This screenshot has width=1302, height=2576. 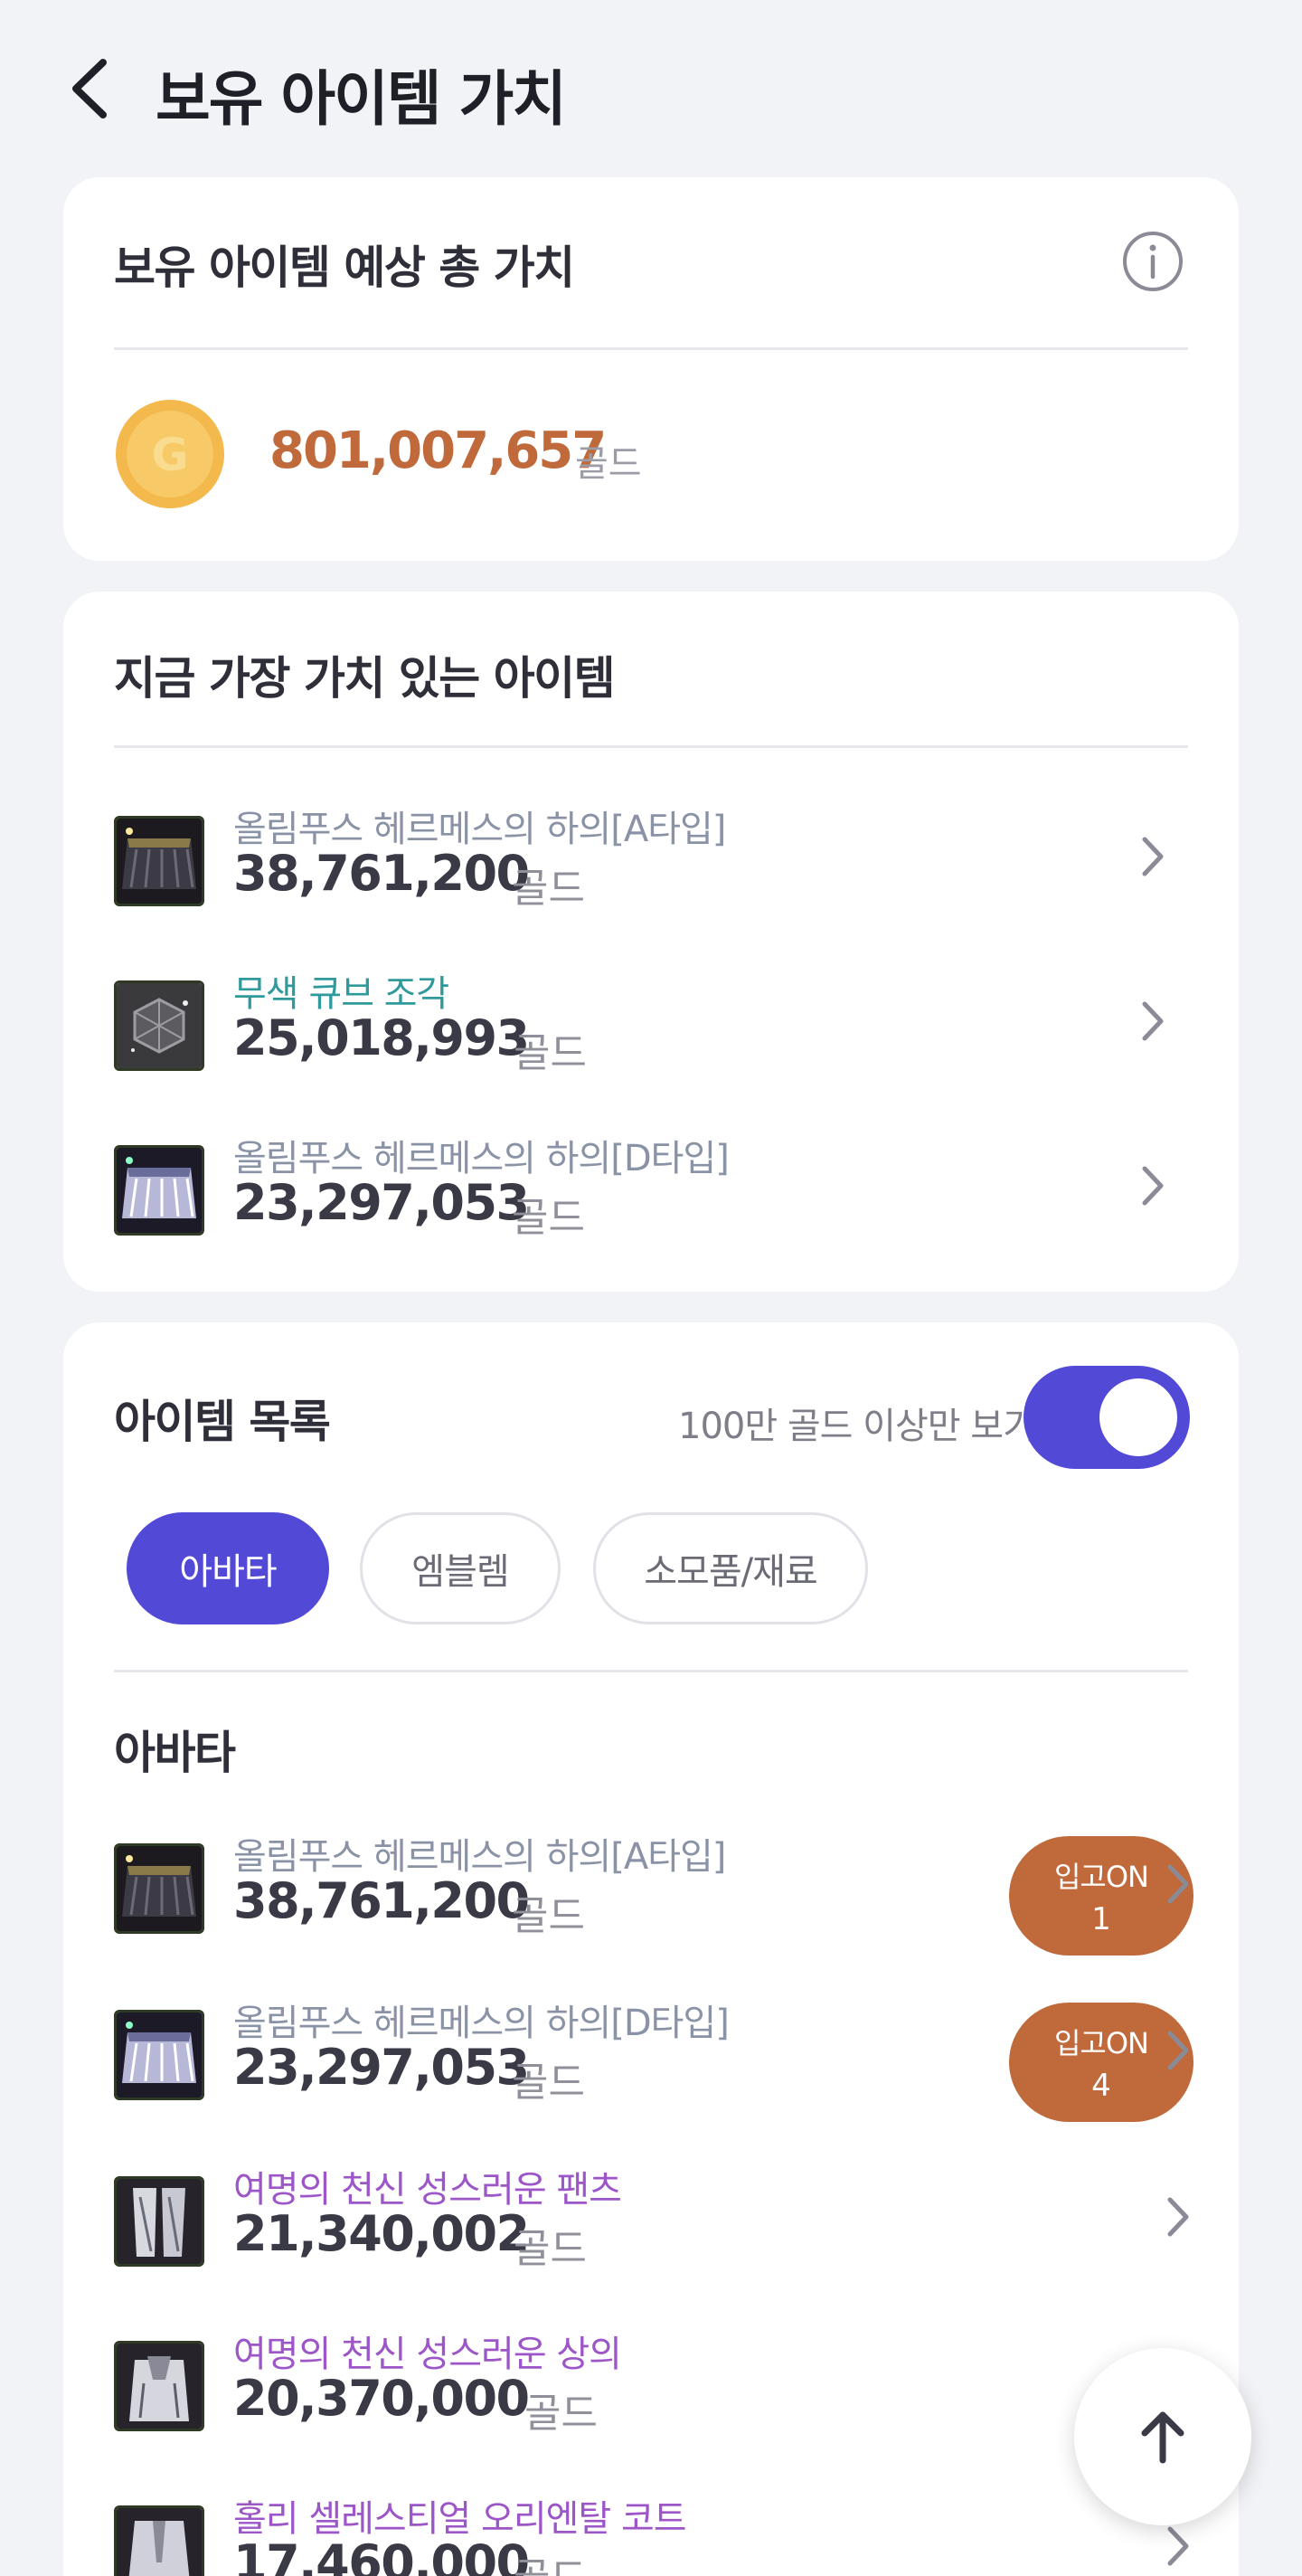 I want to click on top-items-title: 지금 가장 가치 있는 아이템, so click(x=365, y=679).